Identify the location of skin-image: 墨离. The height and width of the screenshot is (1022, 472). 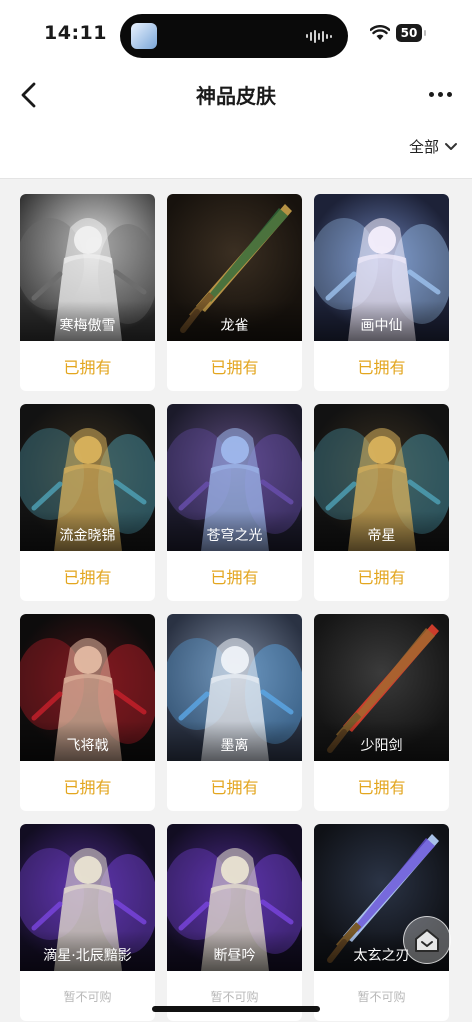
(234, 687).